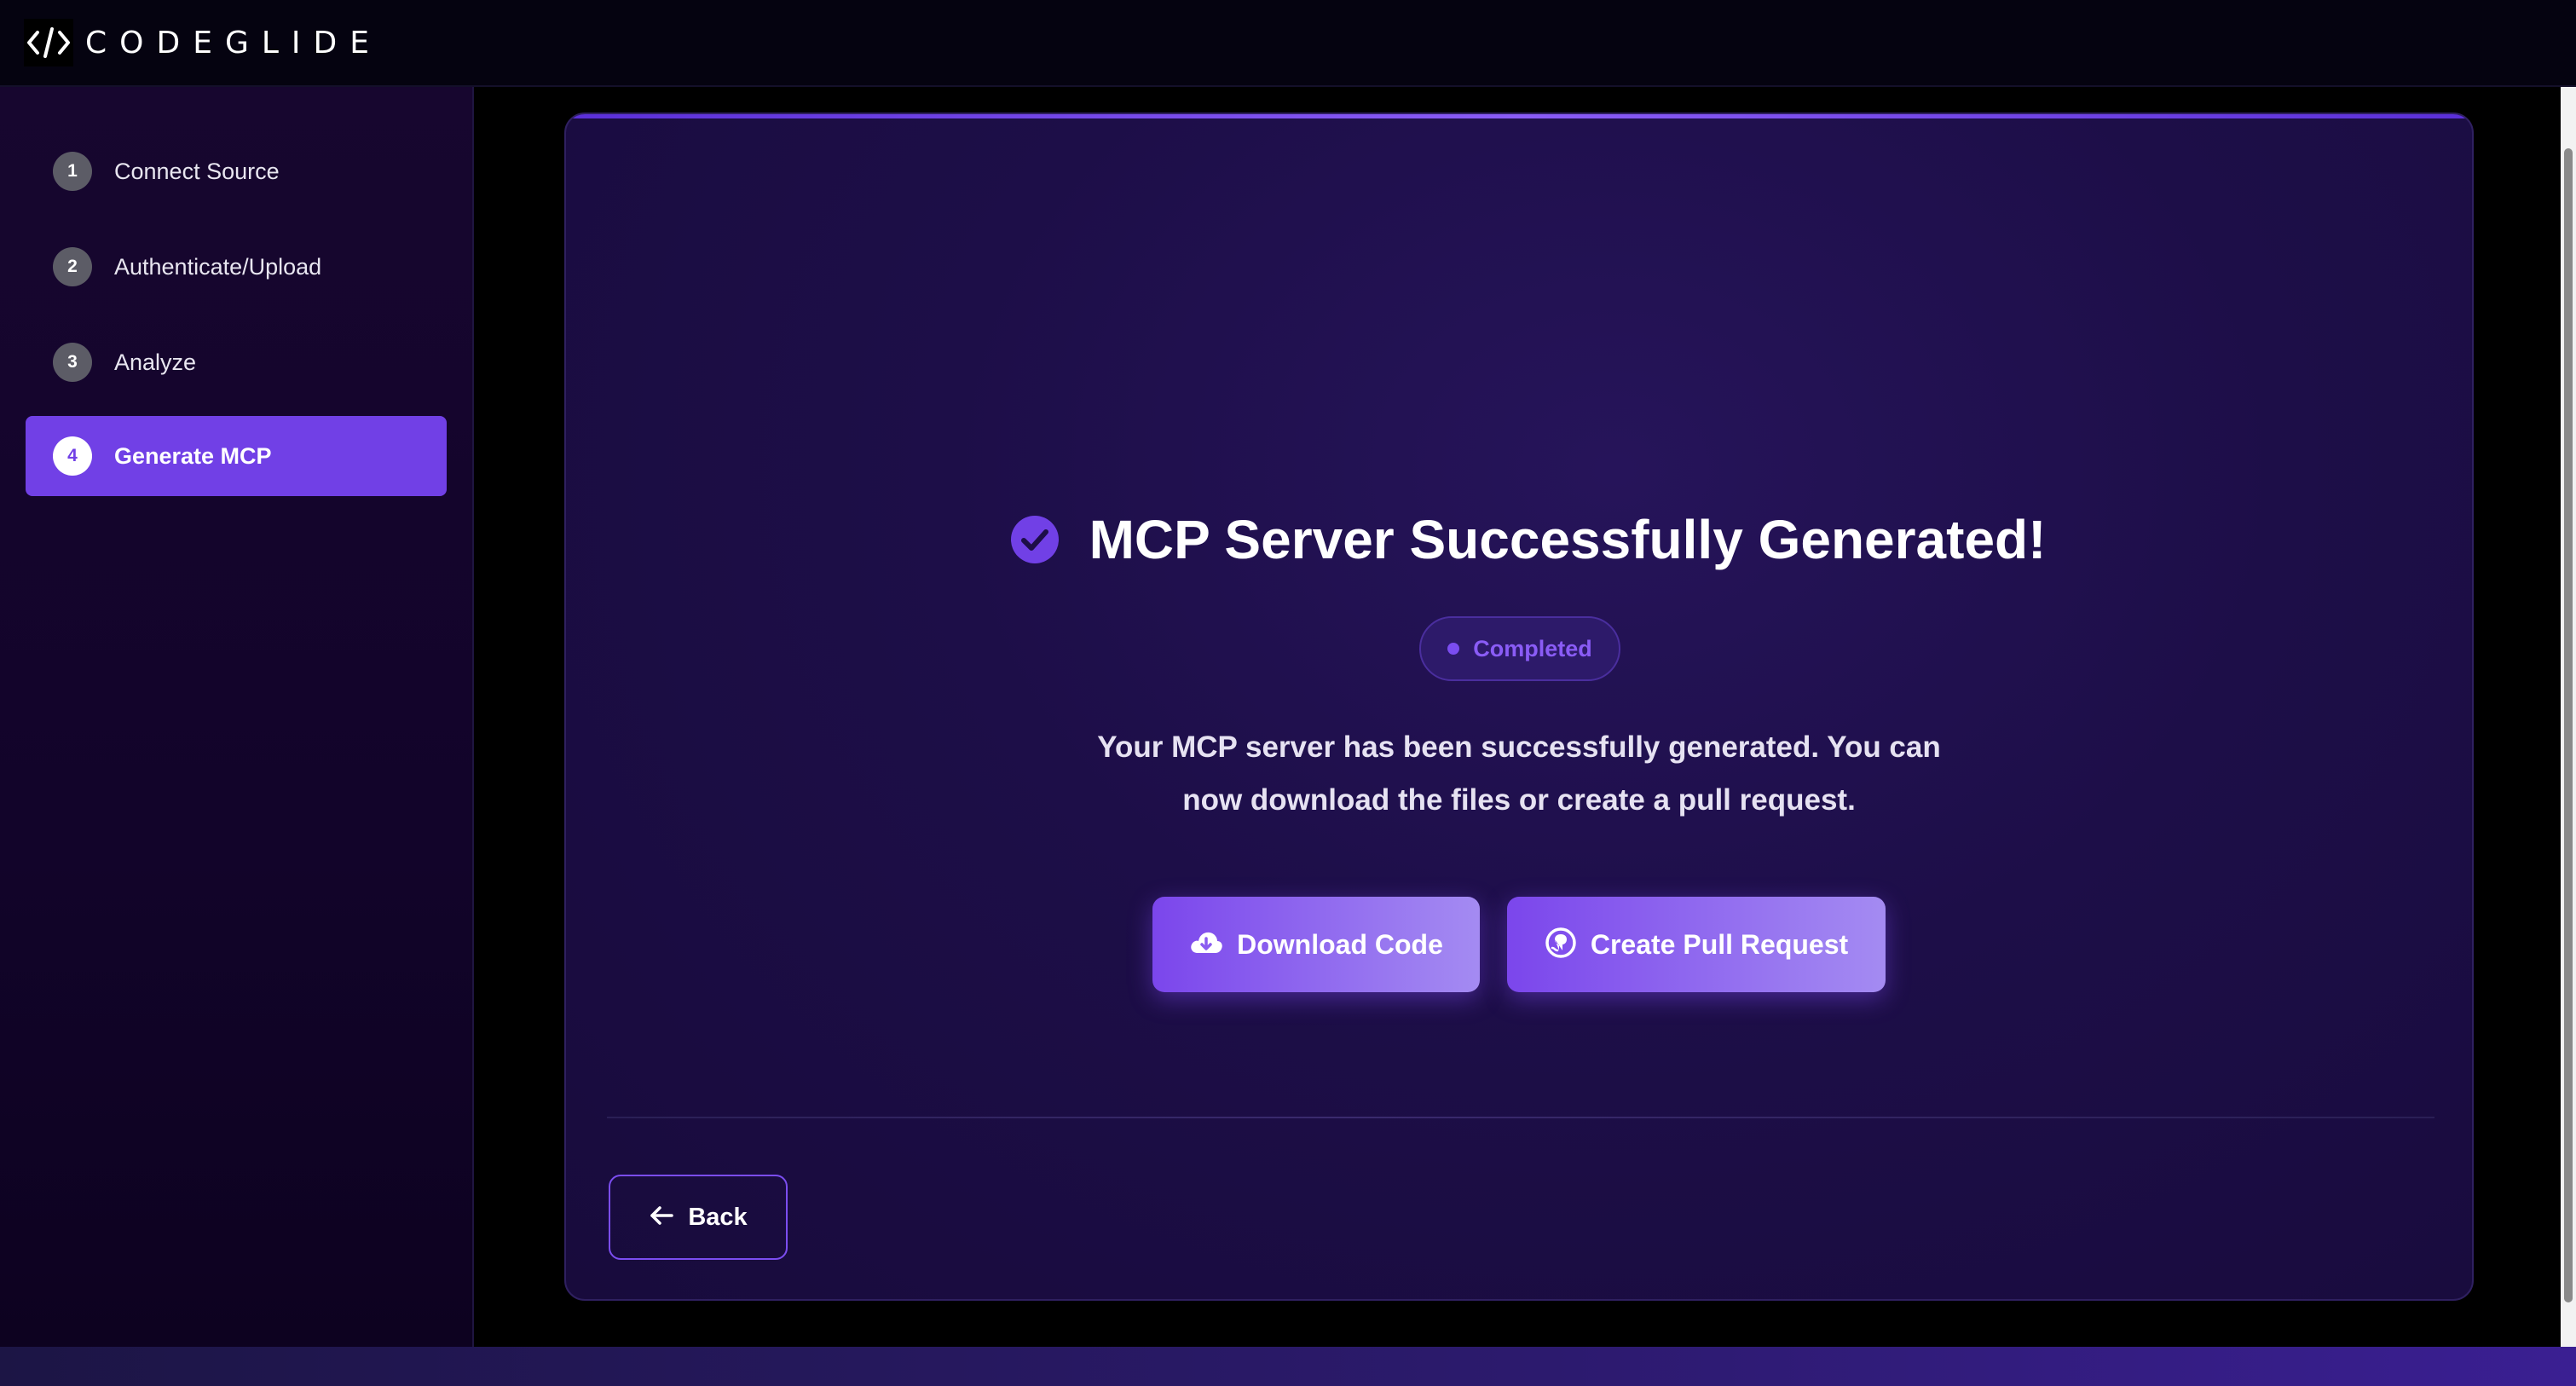 The image size is (2576, 1386). I want to click on scrollbar-thumb, so click(2568, 725).